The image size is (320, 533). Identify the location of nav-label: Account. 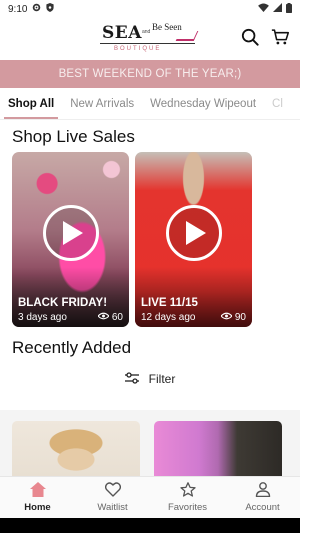
(262, 507).